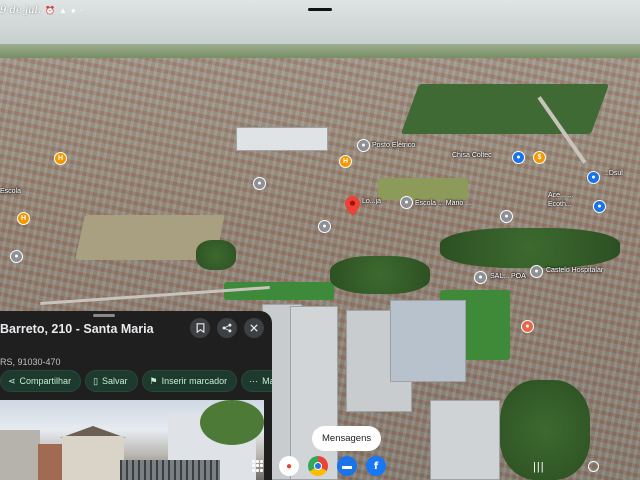 The width and height of the screenshot is (640, 480). I want to click on share-chip: ⋖ Compartilhar, so click(41, 381).